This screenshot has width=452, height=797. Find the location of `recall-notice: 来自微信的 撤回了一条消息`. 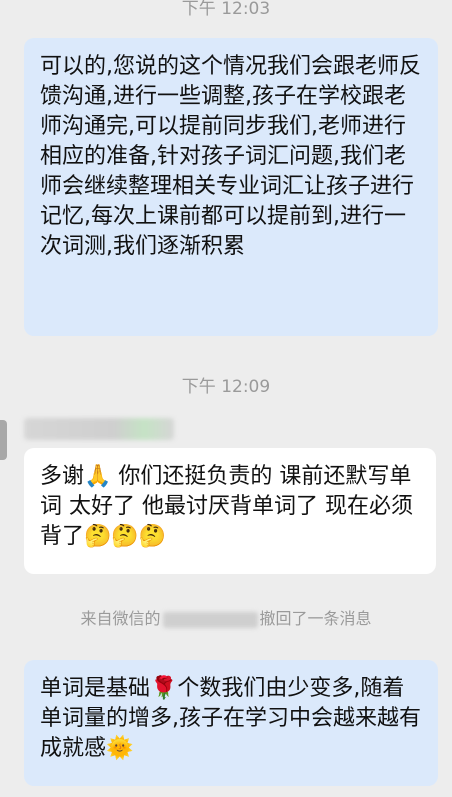

recall-notice: 来自微信的 撤回了一条消息 is located at coordinates (226, 617).